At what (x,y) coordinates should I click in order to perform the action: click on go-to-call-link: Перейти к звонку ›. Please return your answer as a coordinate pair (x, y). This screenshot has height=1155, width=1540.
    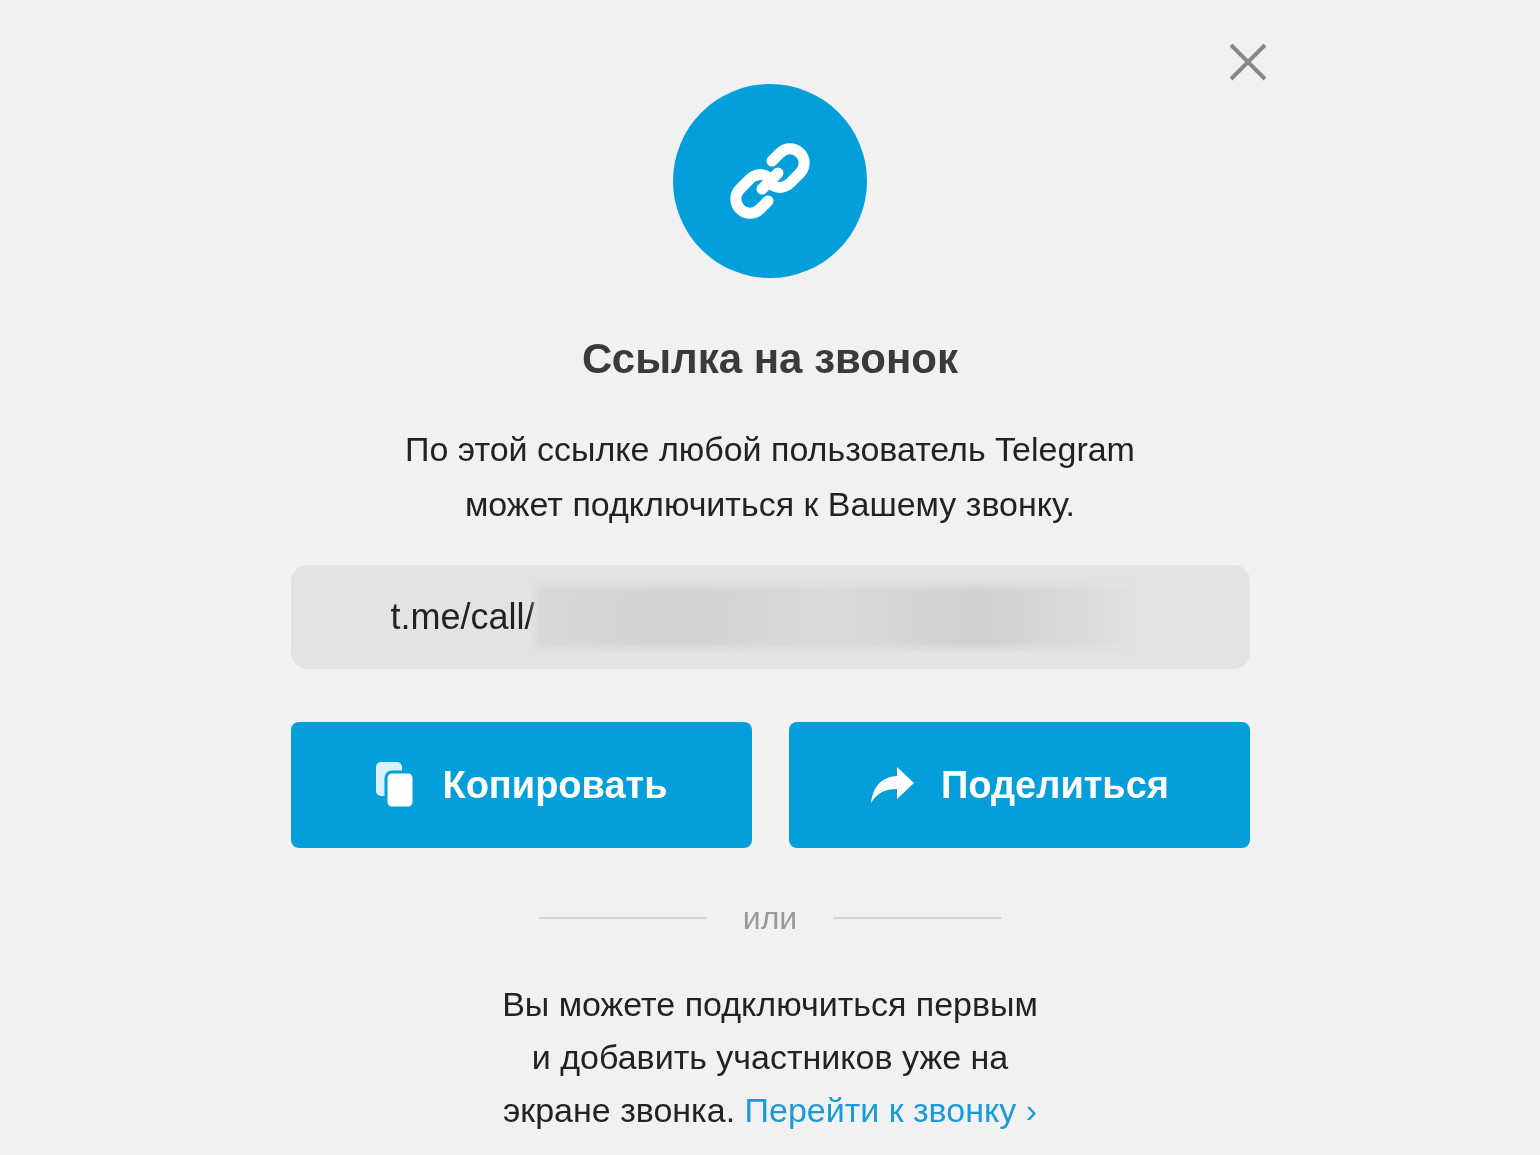
    Looking at the image, I should click on (890, 1109).